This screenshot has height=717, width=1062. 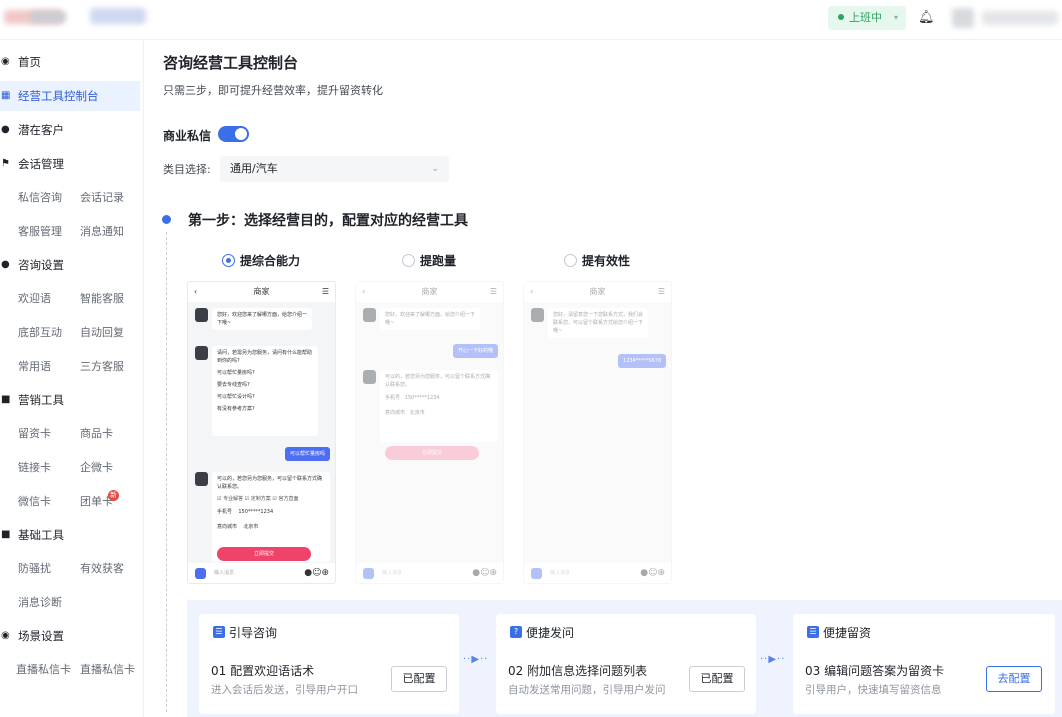 What do you see at coordinates (5, 635) in the screenshot?
I see `scene-icon: ◉` at bounding box center [5, 635].